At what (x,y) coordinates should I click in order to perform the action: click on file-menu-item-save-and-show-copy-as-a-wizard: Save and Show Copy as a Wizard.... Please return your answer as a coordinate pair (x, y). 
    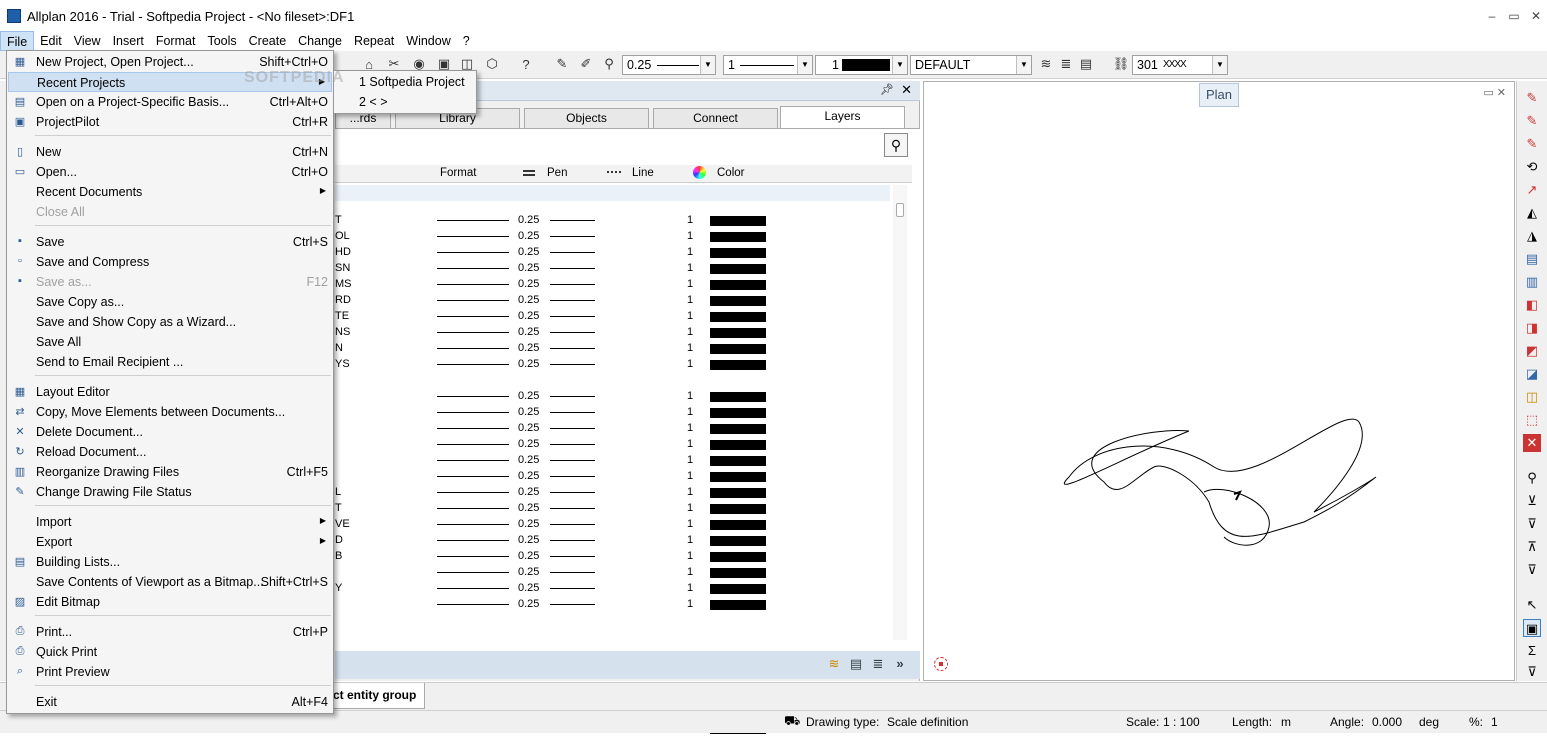
    Looking at the image, I should click on (170, 322).